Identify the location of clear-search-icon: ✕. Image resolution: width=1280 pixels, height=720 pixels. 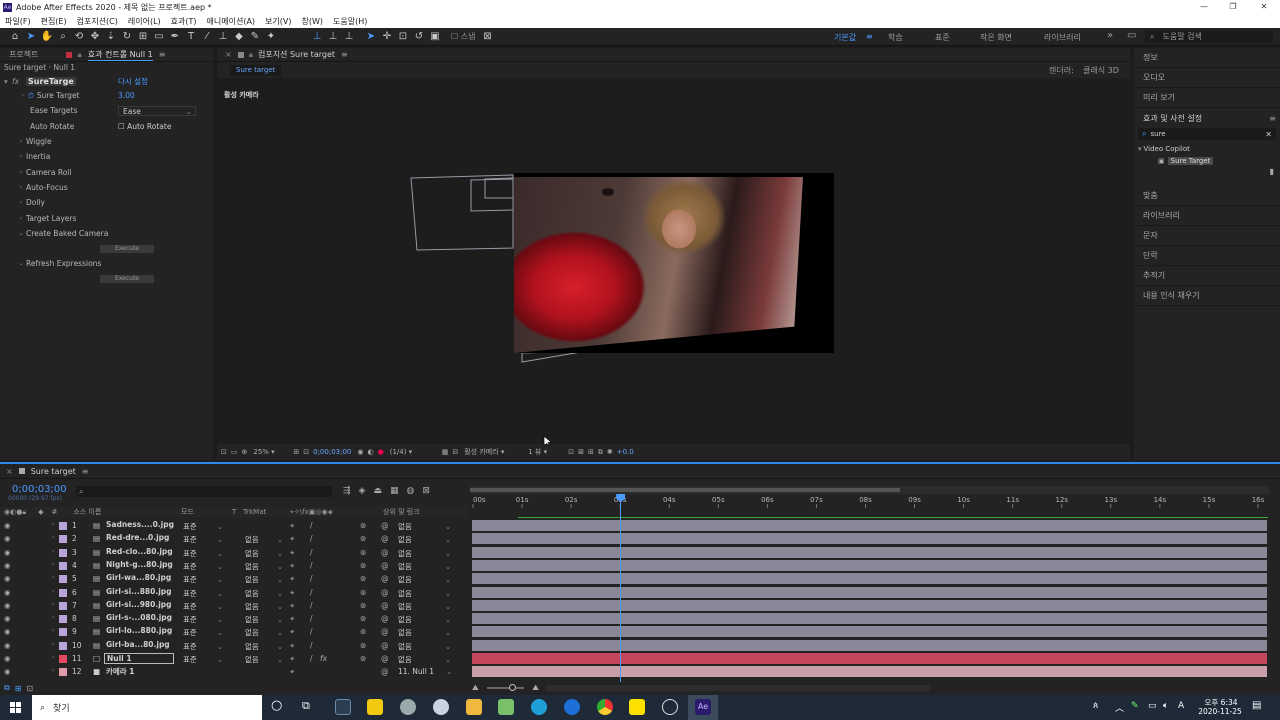
(1268, 134).